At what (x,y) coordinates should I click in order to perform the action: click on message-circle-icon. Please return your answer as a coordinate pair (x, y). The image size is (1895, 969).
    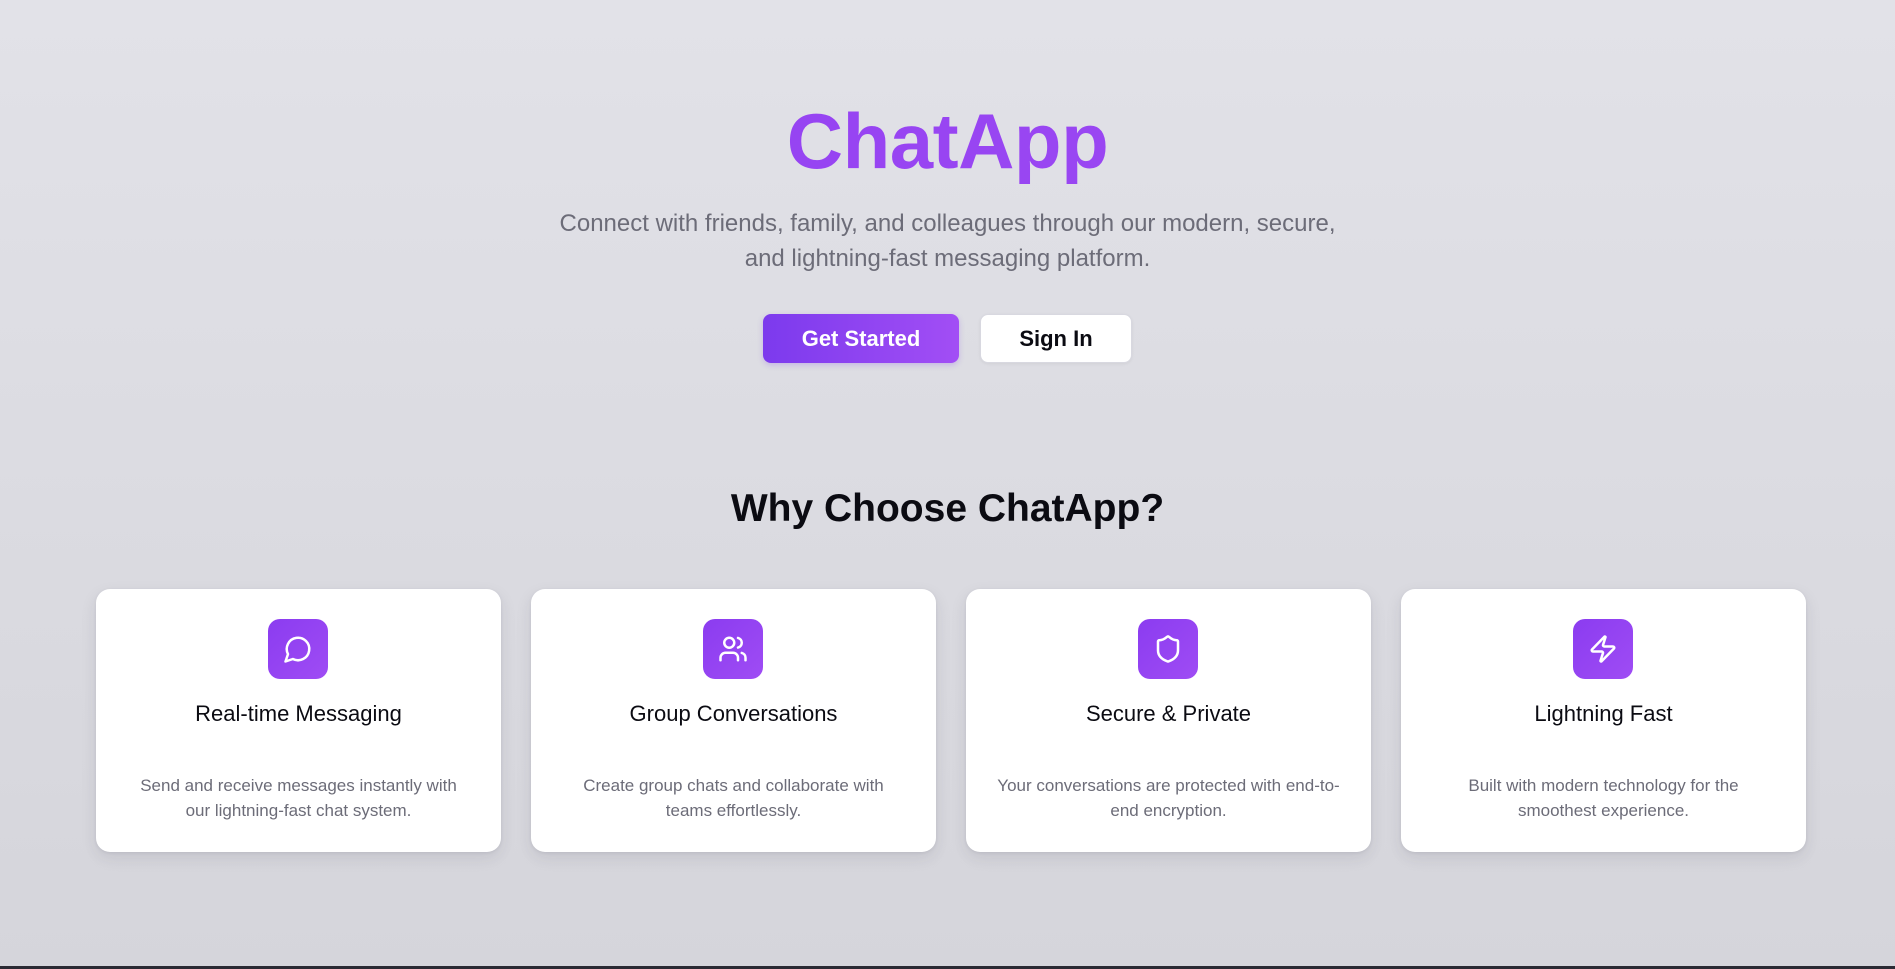
    Looking at the image, I should click on (298, 649).